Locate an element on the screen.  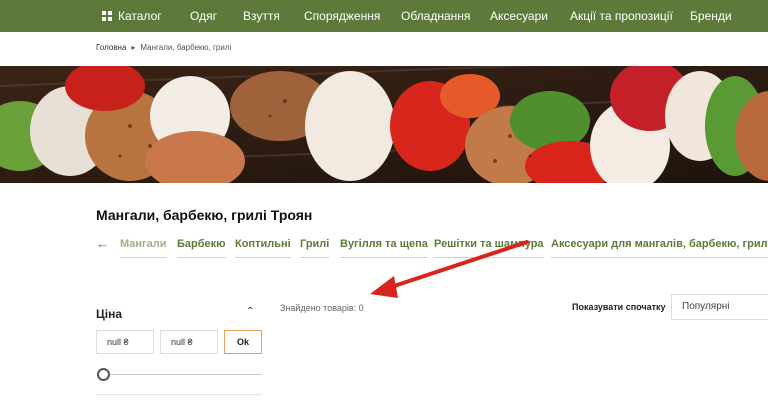
price-slider-handle is located at coordinates (103, 374).